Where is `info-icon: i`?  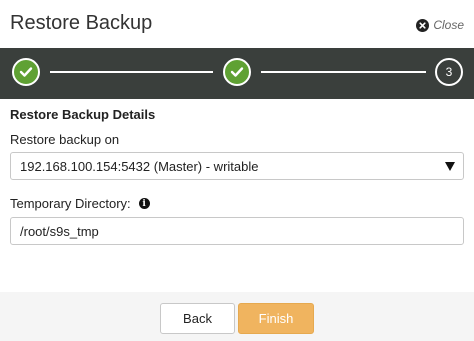
info-icon: i is located at coordinates (144, 203).